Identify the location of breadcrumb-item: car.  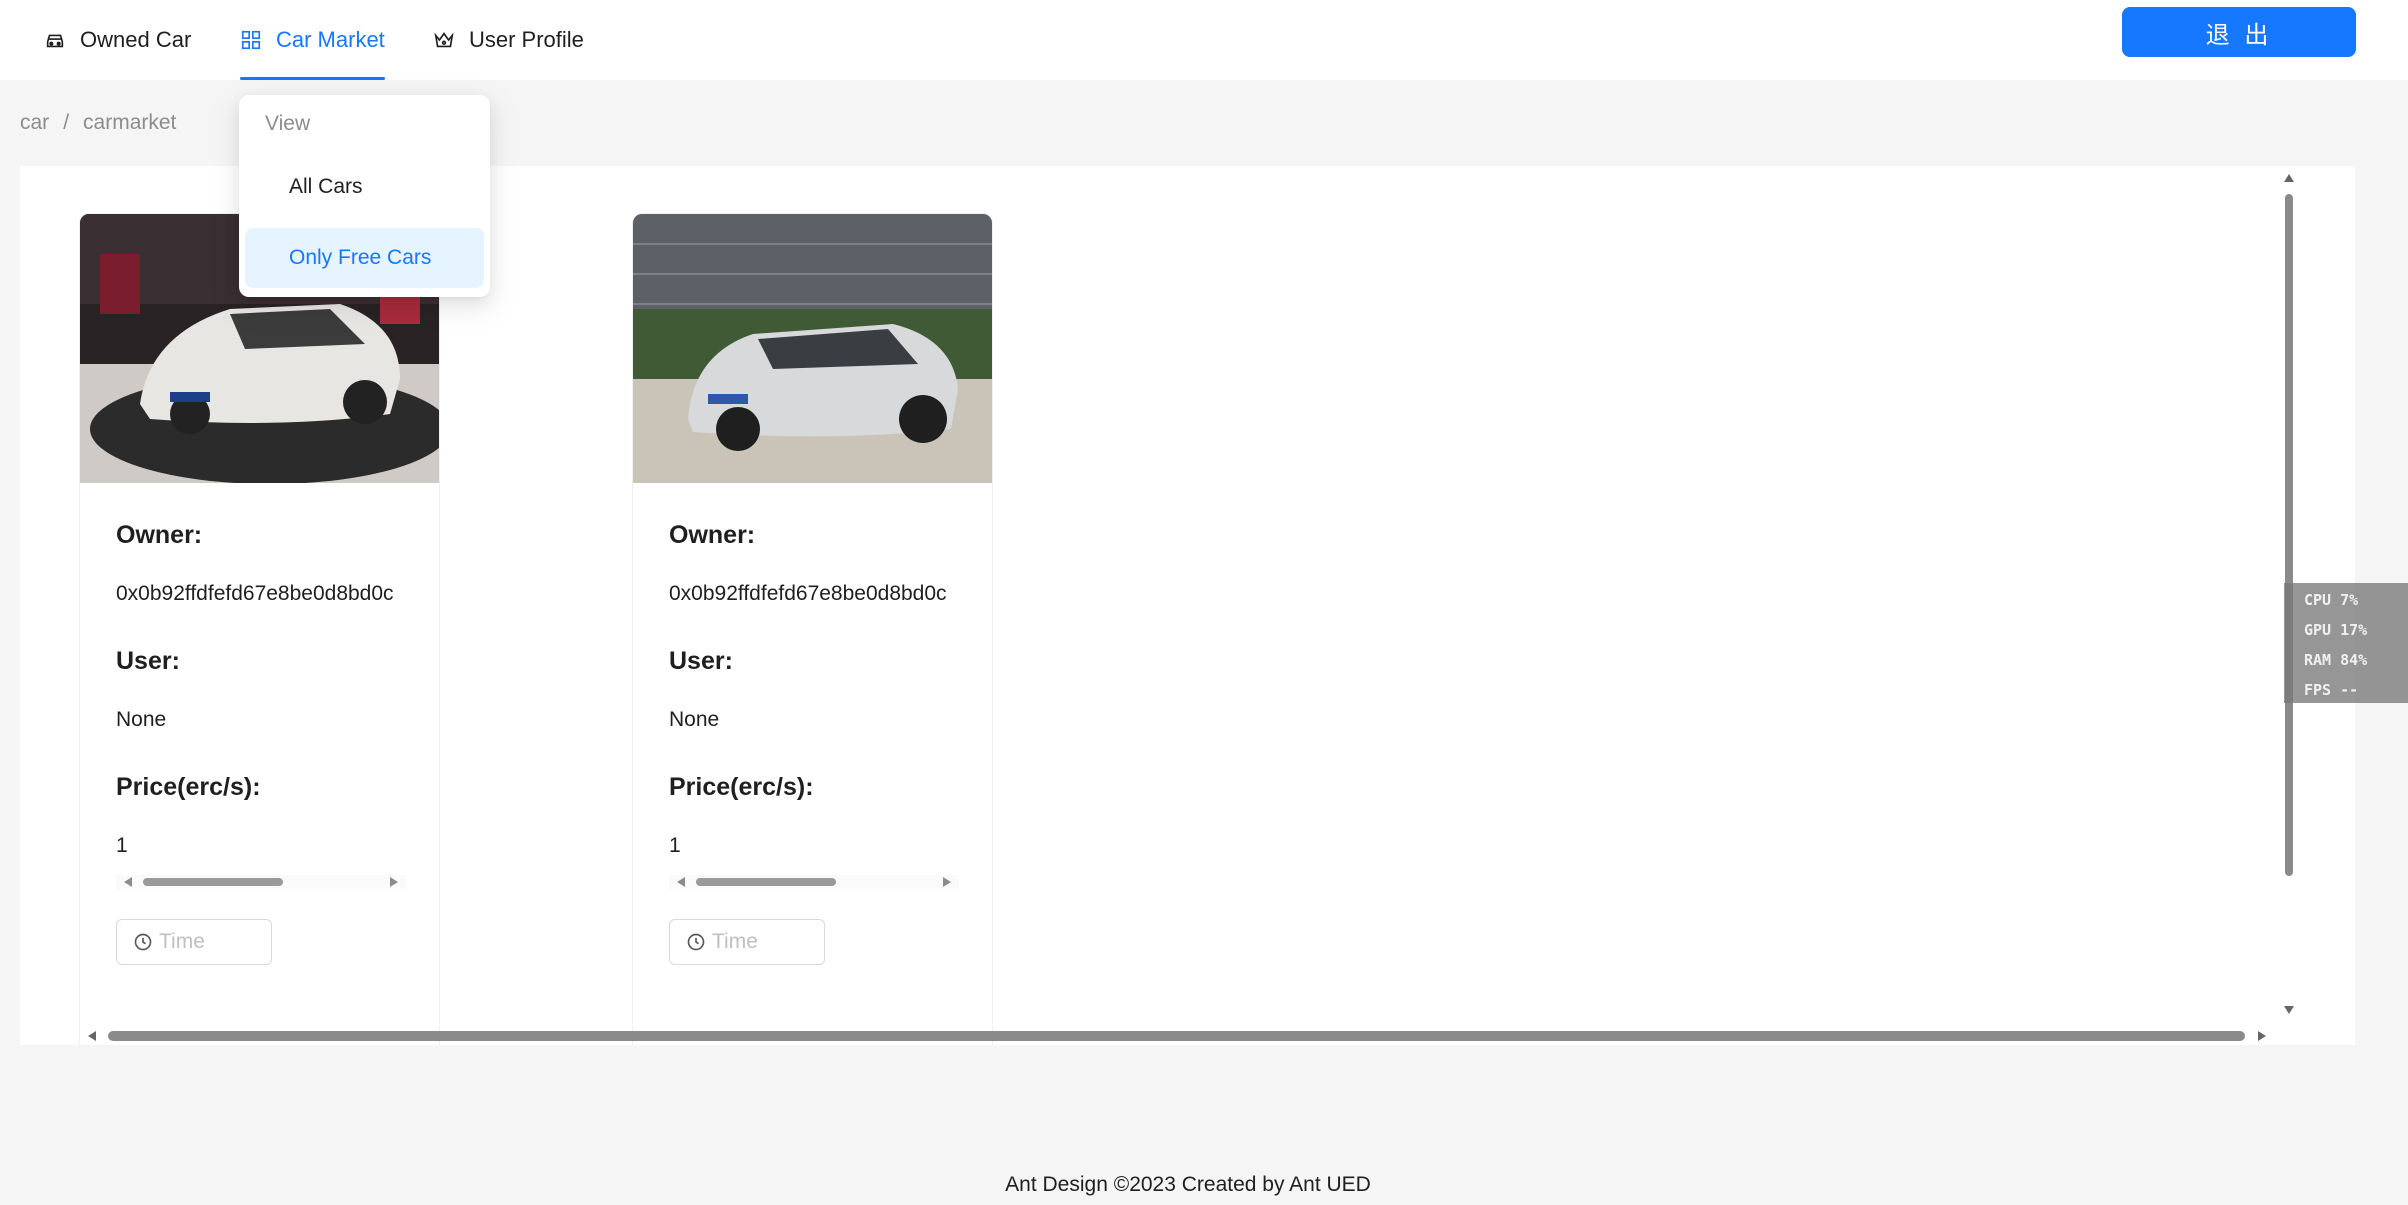
(34, 122).